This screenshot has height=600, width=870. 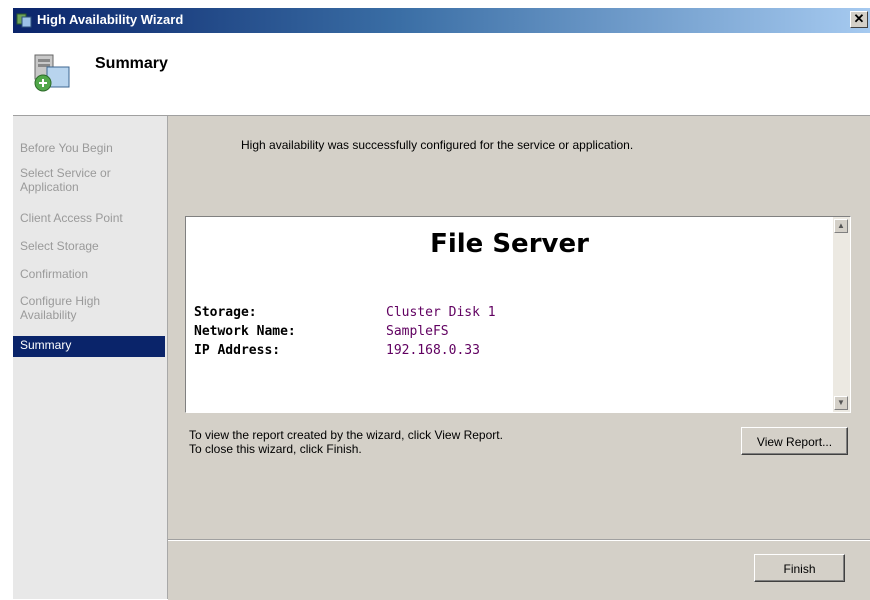 I want to click on nav-item-summary: Summary, so click(x=89, y=346).